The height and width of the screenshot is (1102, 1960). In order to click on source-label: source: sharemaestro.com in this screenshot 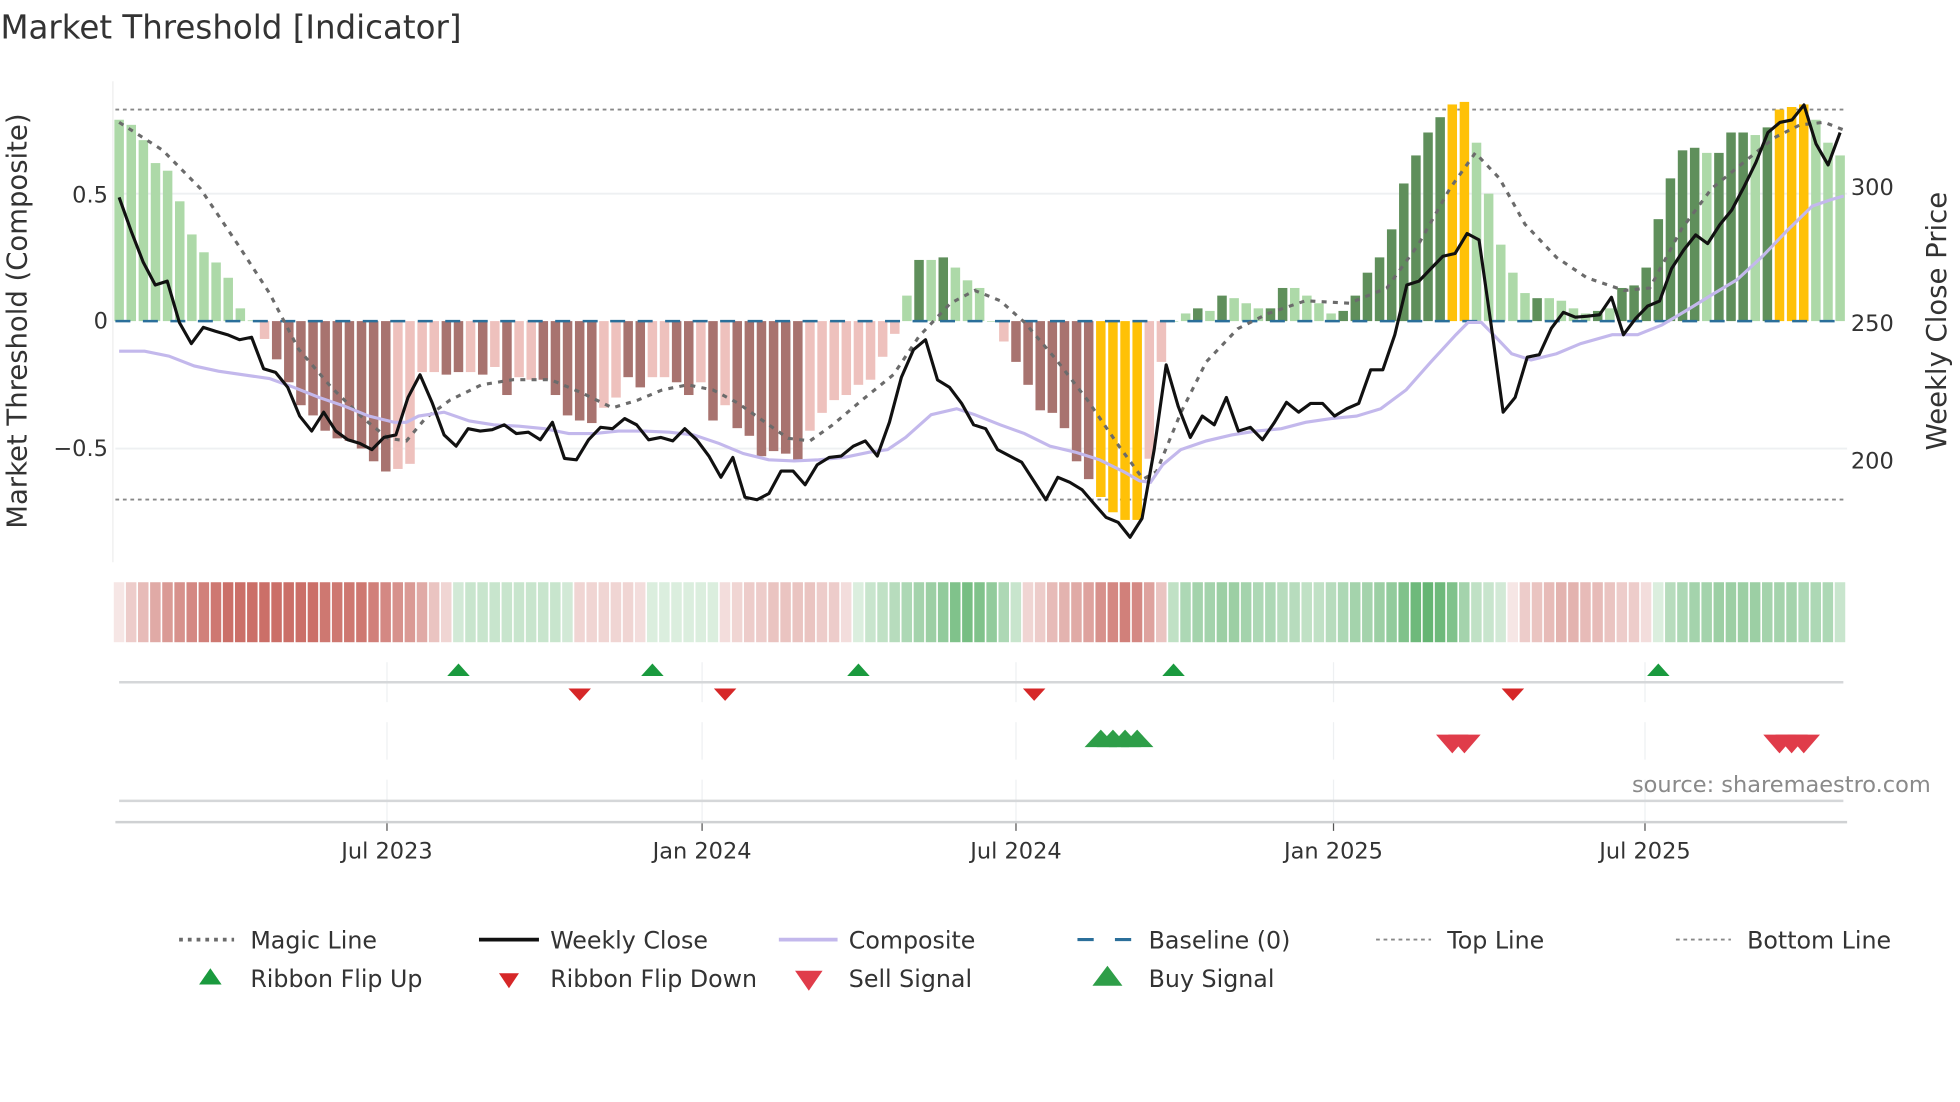, I will do `click(1781, 785)`.